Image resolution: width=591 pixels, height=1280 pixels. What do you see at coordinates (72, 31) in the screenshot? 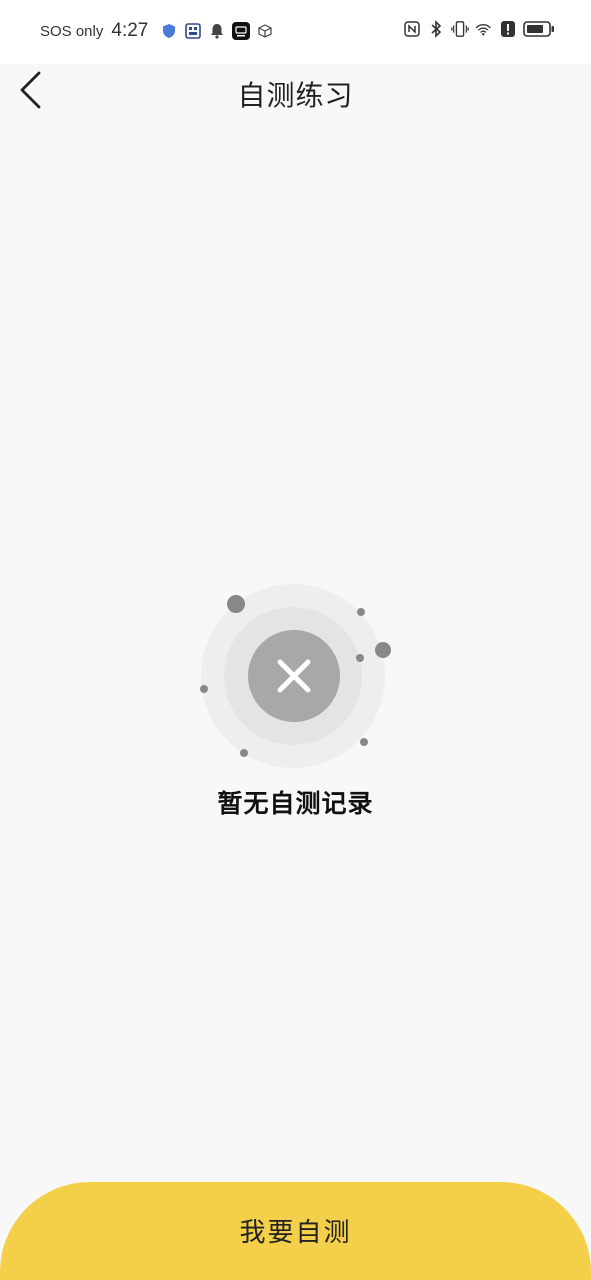
I see `carrier-text: SOS only` at bounding box center [72, 31].